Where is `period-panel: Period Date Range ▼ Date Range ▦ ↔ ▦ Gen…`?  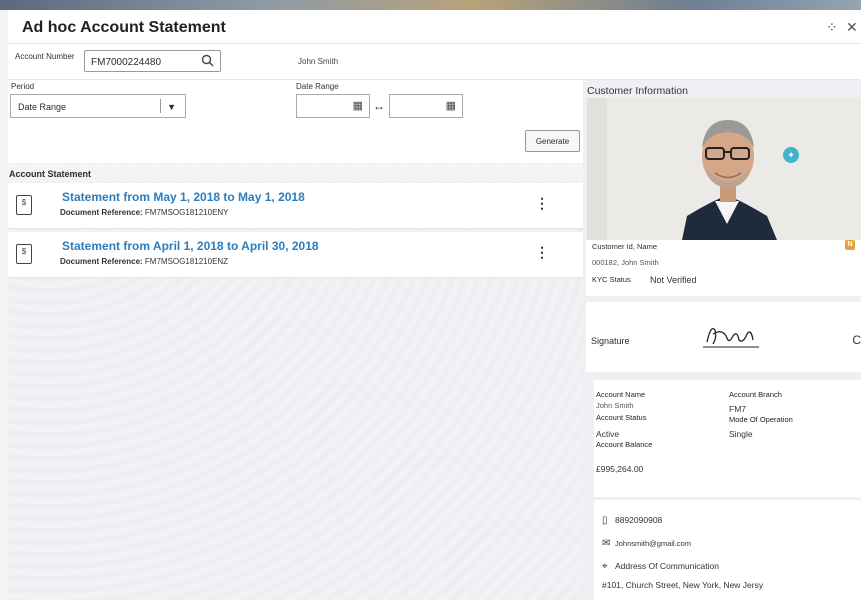
period-panel: Period Date Range ▼ Date Range ▦ ↔ ▦ Gen… is located at coordinates (295, 121).